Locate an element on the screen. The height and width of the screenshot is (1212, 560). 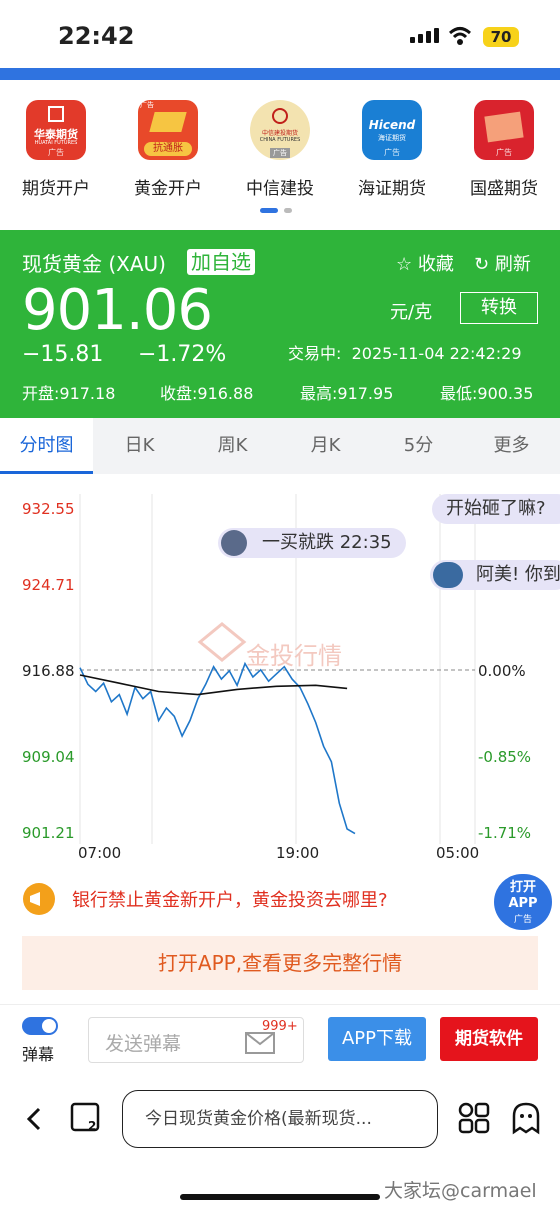
top-accent-bar is located at coordinates (280, 74).